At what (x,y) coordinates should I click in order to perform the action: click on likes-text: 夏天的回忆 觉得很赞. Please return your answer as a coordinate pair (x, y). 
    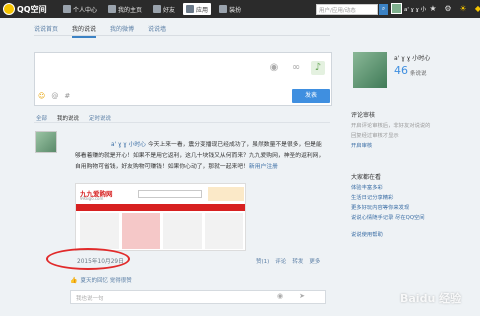
    Looking at the image, I should click on (105, 280).